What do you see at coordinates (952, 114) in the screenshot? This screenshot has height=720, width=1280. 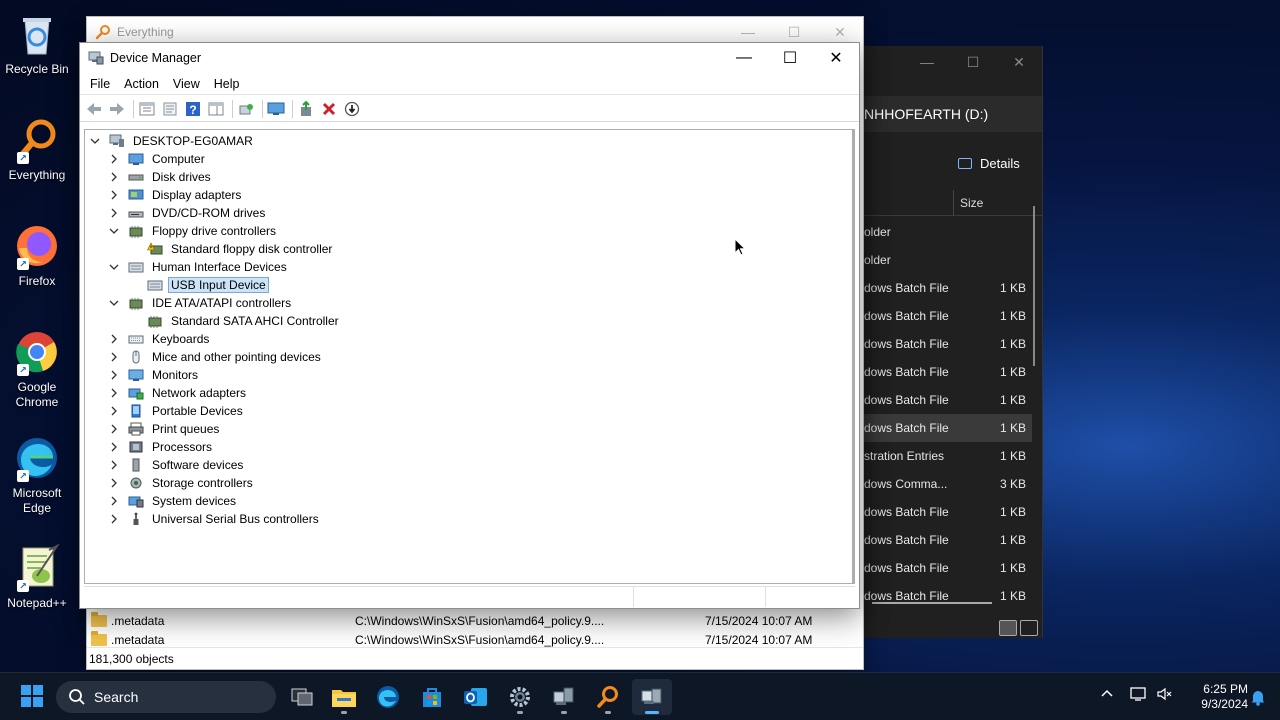 I see `address-bar: NHHOFEARTH (D:)` at bounding box center [952, 114].